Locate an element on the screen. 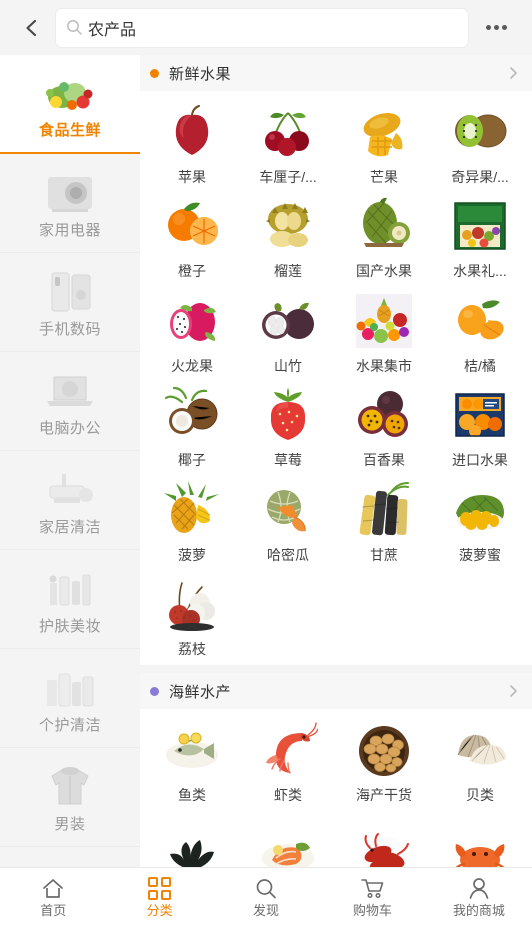 Image resolution: width=532 pixels, height=925 pixels. grid-item-label: 芒果 is located at coordinates (384, 177).